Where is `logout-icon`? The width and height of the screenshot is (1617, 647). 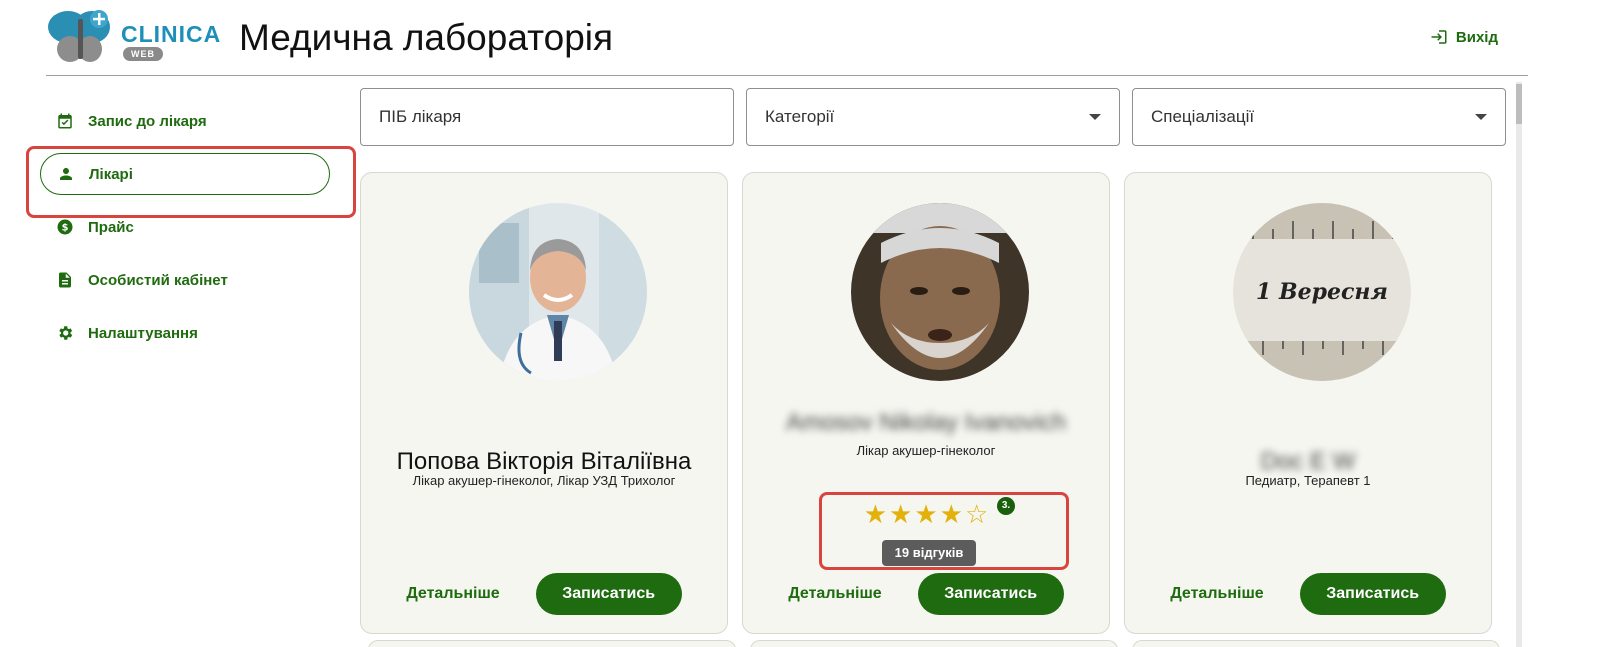
logout-icon is located at coordinates (1439, 37).